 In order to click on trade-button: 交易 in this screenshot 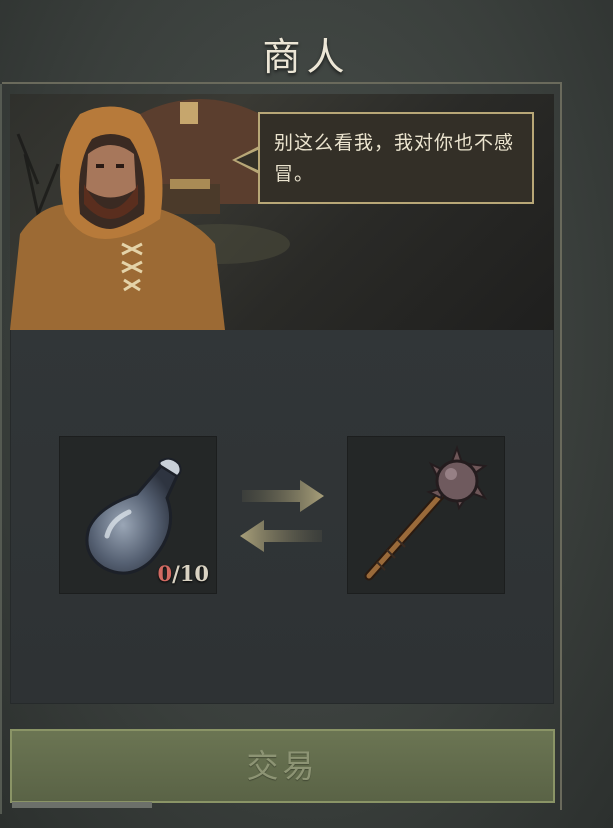, I will do `click(282, 766)`.